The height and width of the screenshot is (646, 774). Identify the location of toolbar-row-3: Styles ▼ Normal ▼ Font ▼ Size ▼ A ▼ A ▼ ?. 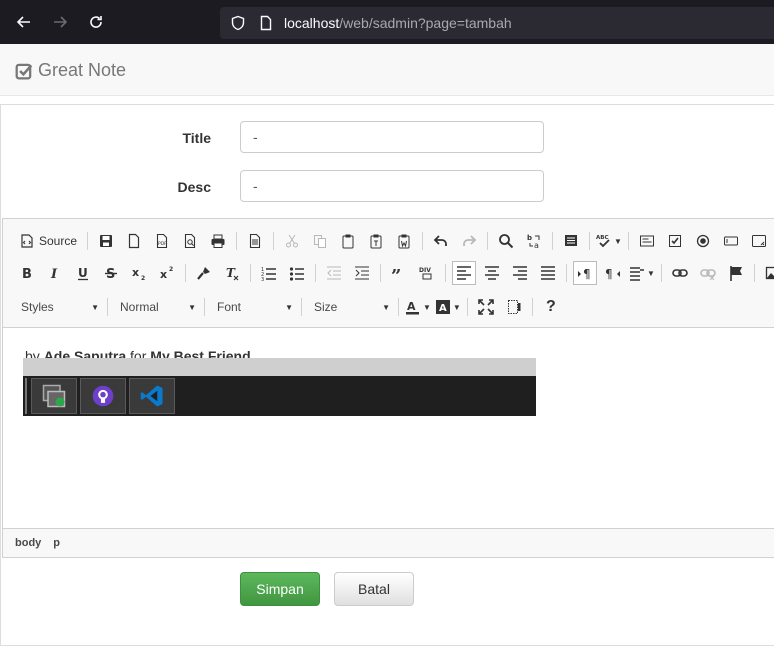
(289, 307).